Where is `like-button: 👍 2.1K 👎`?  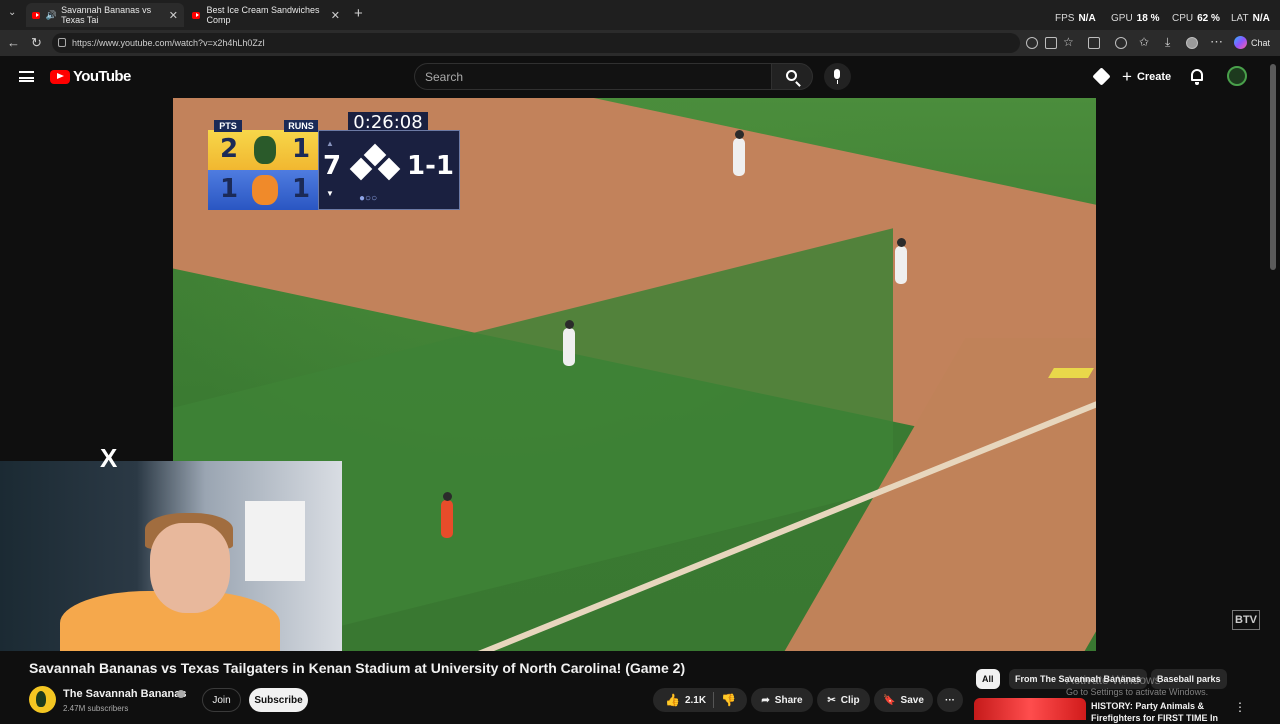
like-button: 👍 2.1K 👎 is located at coordinates (700, 700).